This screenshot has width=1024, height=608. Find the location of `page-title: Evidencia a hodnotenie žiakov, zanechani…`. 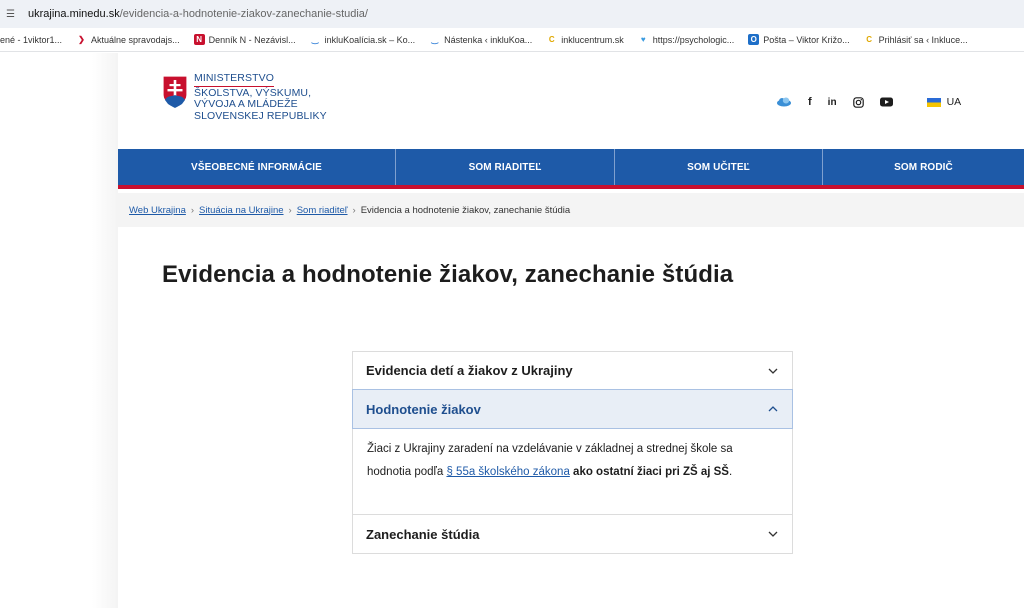

page-title: Evidencia a hodnotenie žiakov, zanechani… is located at coordinates (448, 274).